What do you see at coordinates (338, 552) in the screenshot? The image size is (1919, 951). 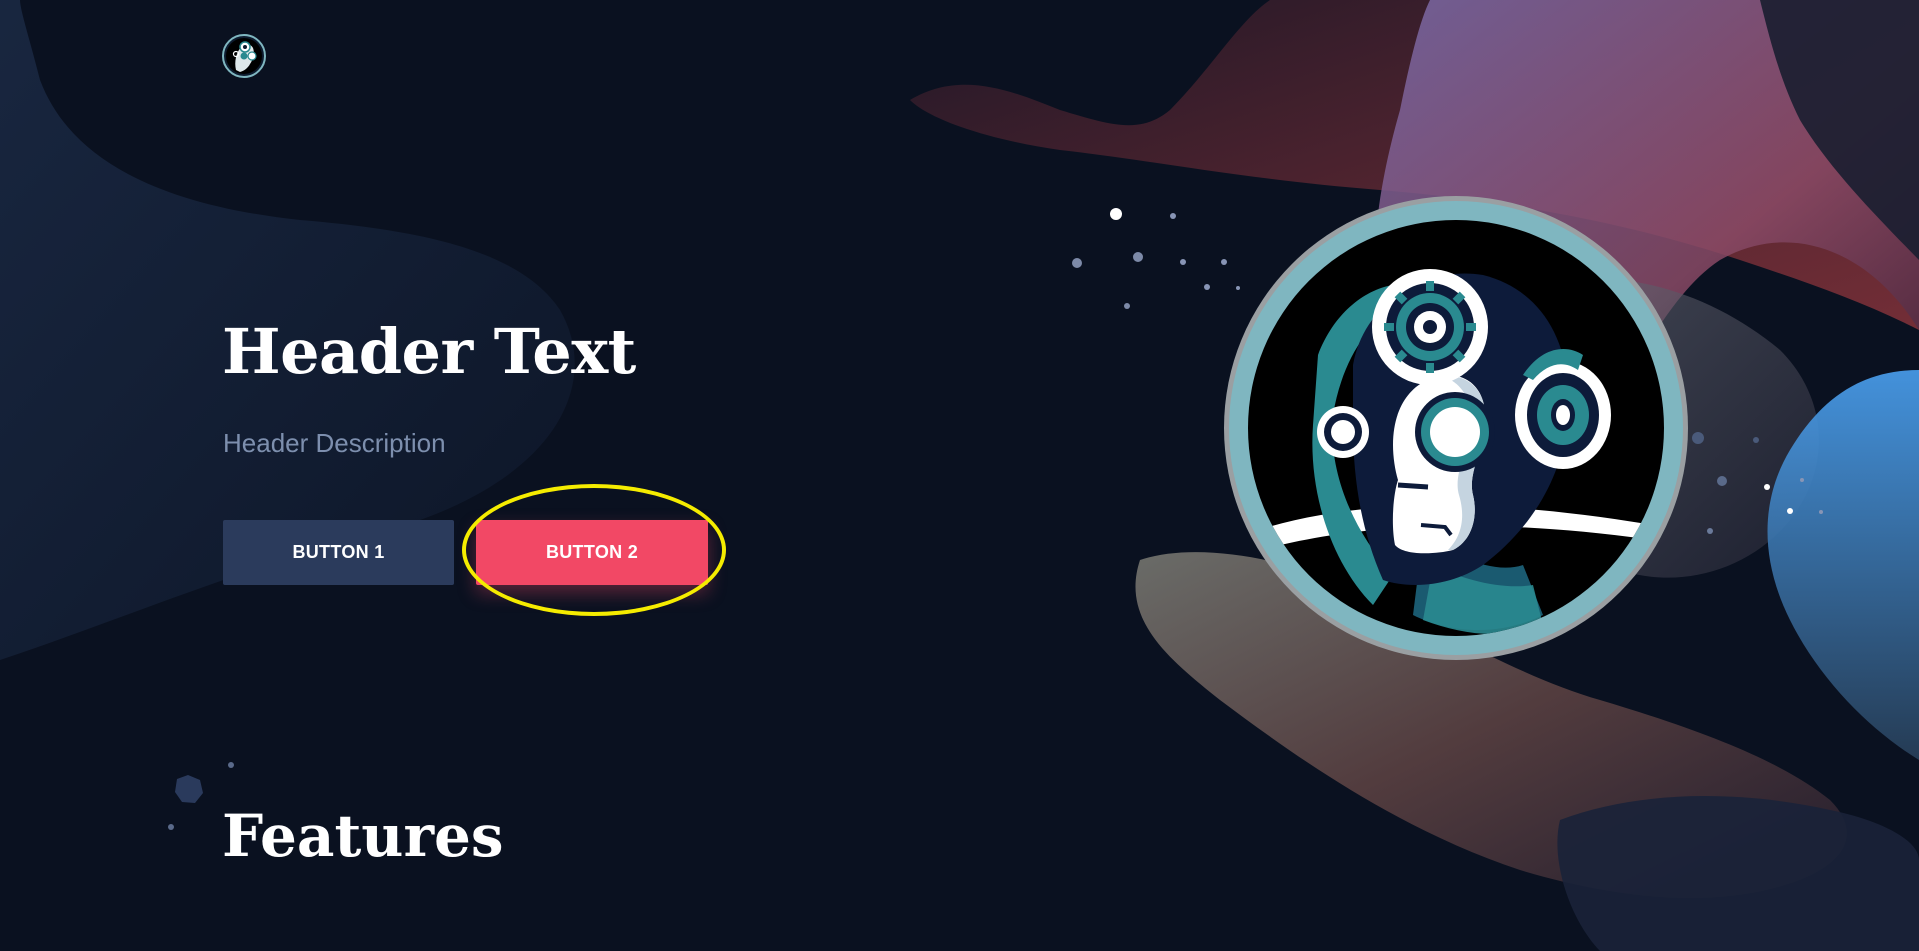 I see `button-1: BUTTON 1` at bounding box center [338, 552].